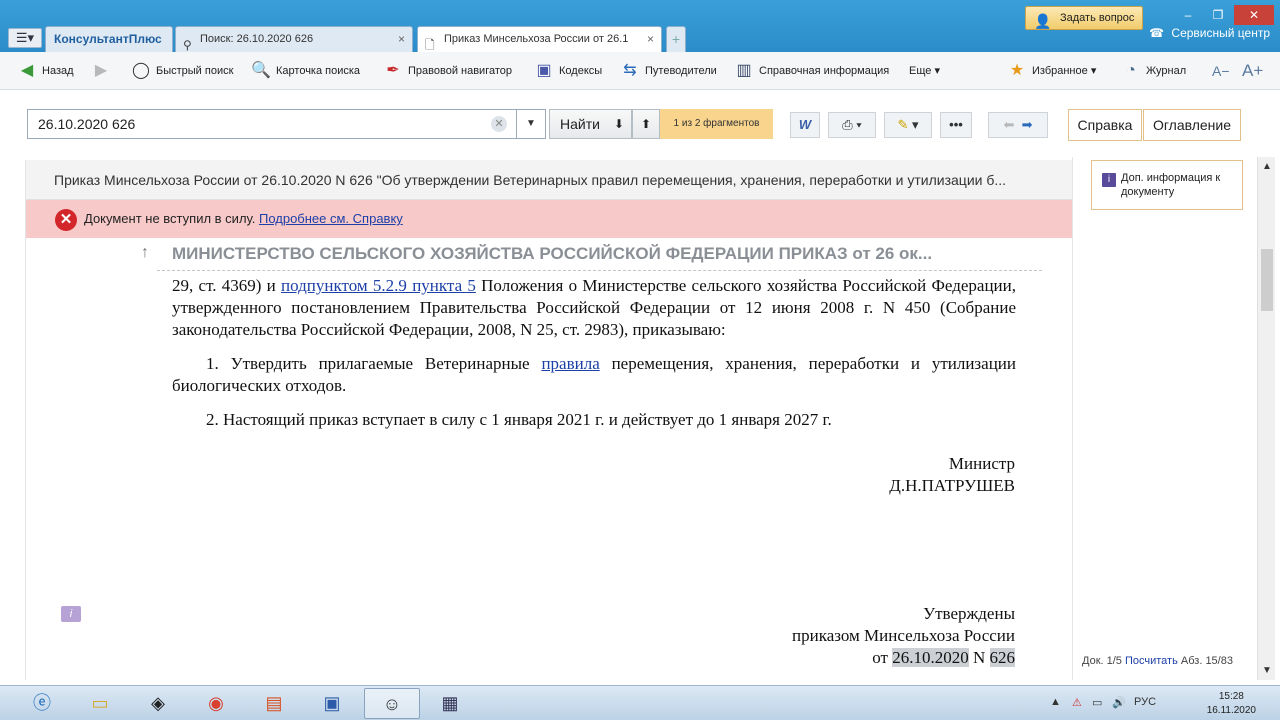  I want to click on forward-button: ▶, so click(103, 71).